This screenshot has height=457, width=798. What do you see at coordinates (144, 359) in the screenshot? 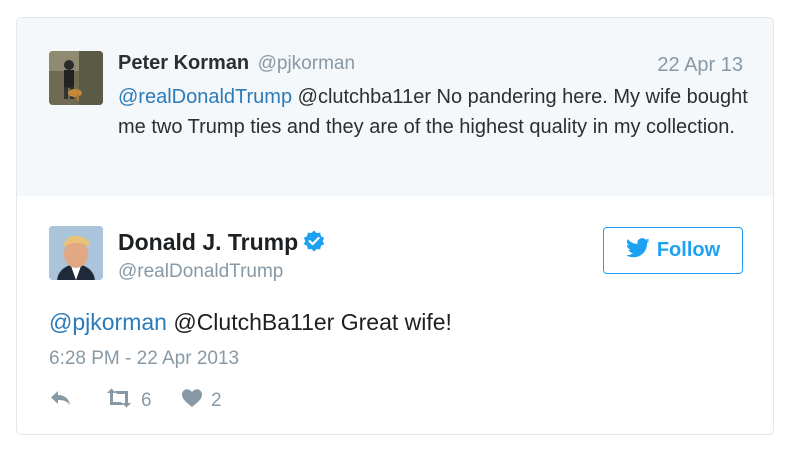
I see `tweet-timestamp: 6:28 PM - 22 Apr 2013` at bounding box center [144, 359].